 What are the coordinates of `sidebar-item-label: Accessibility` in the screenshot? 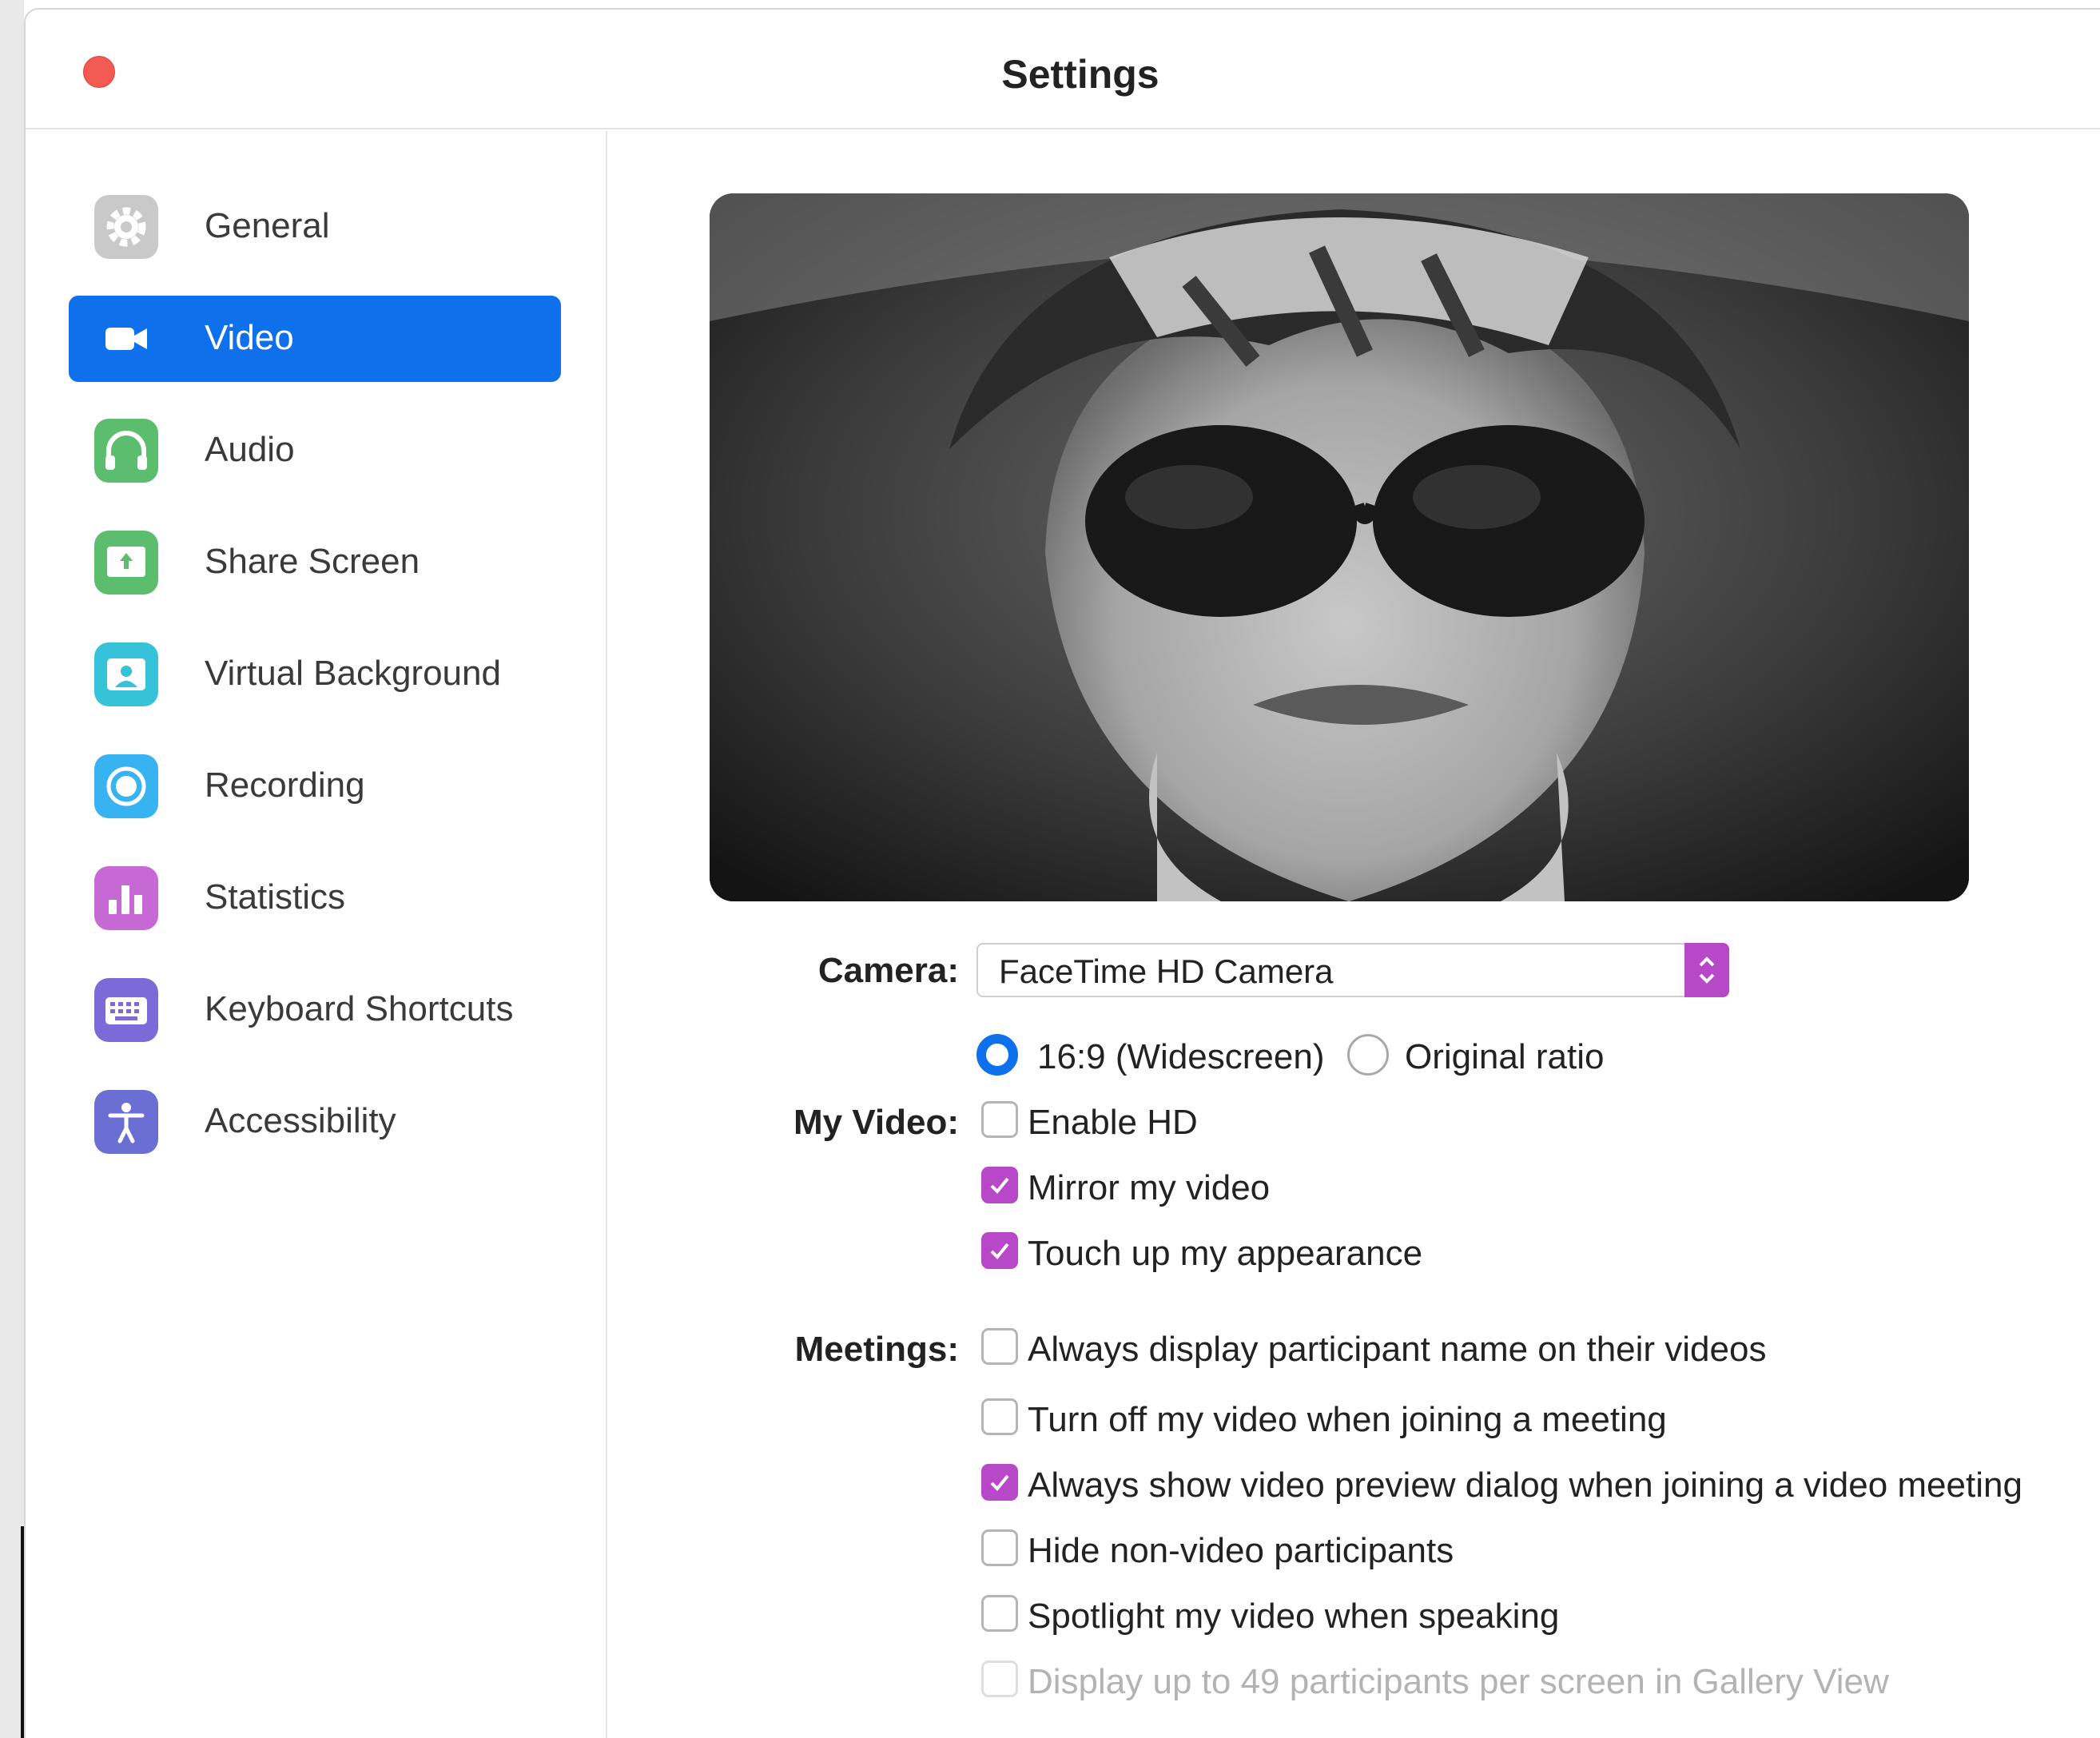 It's located at (300, 1120).